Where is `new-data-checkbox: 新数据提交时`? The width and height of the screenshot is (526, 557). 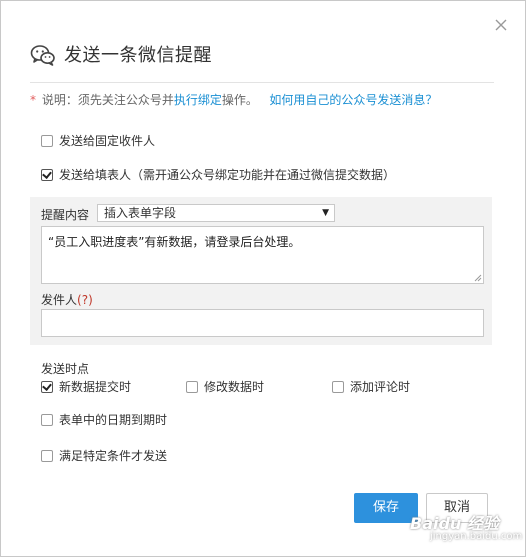
new-data-checkbox: 新数据提交时 is located at coordinates (86, 386).